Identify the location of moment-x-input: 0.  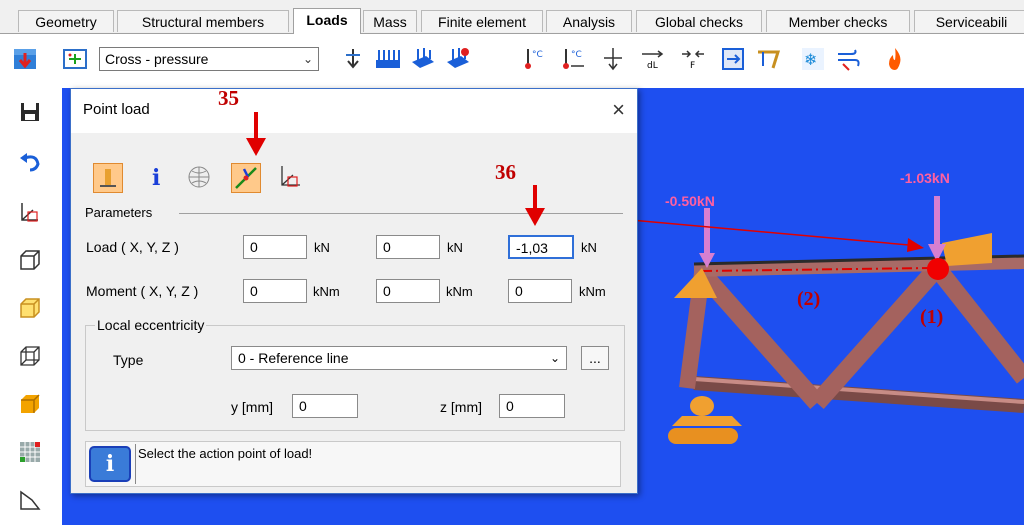
(275, 291).